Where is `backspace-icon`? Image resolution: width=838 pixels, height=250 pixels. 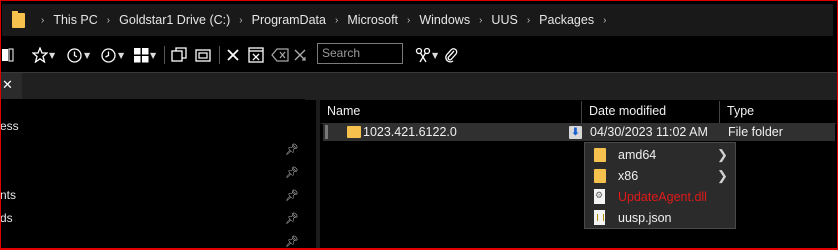
backspace-icon is located at coordinates (280, 55).